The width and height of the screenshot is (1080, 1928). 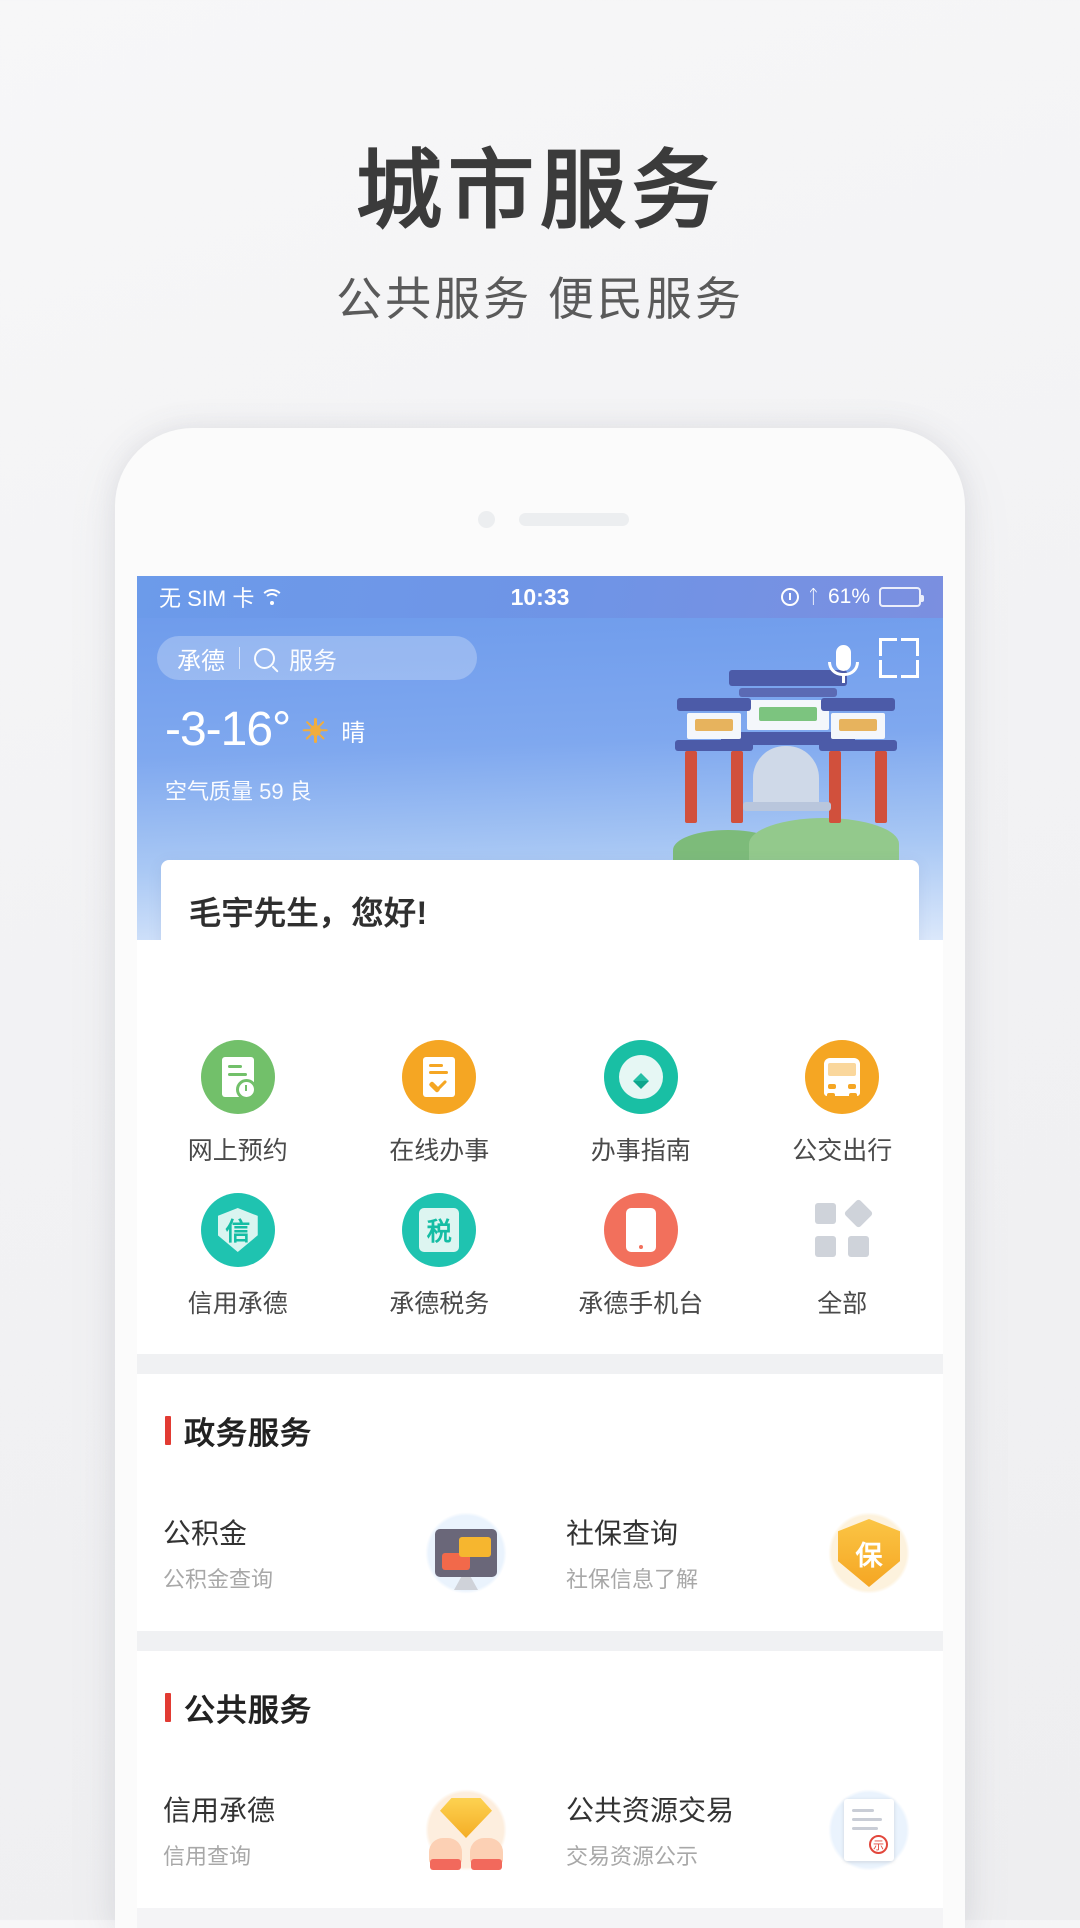 What do you see at coordinates (842, 1151) in the screenshot?
I see `grid-item-label: 公交出行` at bounding box center [842, 1151].